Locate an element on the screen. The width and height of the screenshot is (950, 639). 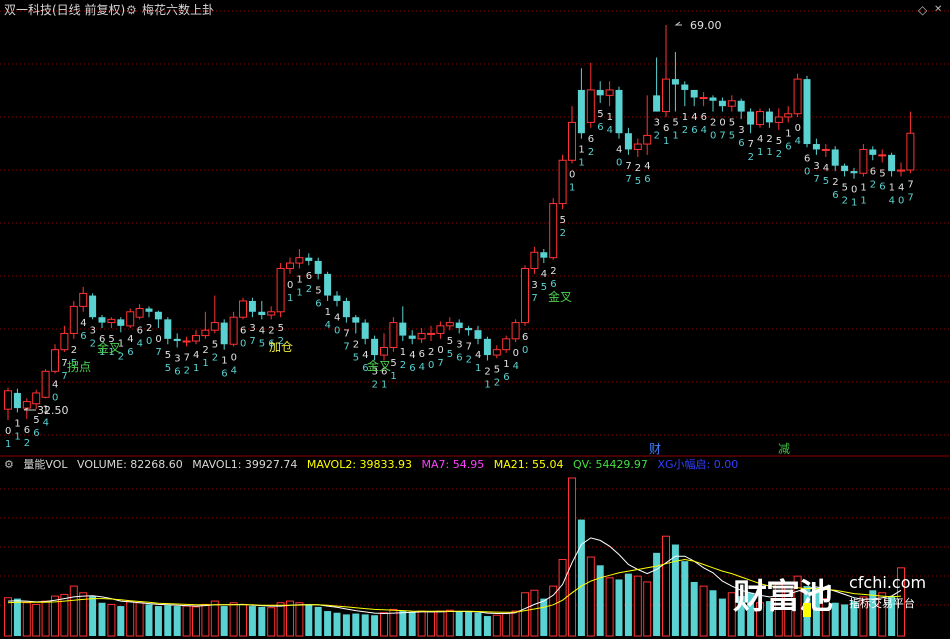
digit-upper: 0 is located at coordinates (854, 190).